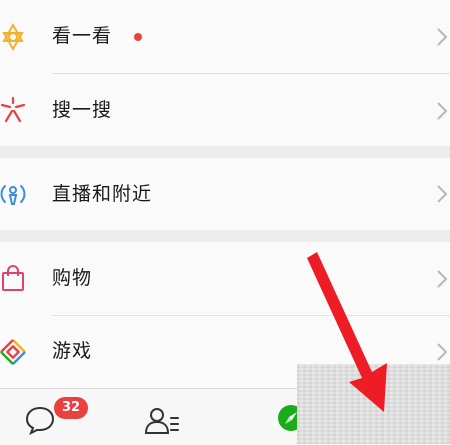  Describe the element at coordinates (72, 278) in the screenshot. I see `menu-item-label: 购物` at that location.